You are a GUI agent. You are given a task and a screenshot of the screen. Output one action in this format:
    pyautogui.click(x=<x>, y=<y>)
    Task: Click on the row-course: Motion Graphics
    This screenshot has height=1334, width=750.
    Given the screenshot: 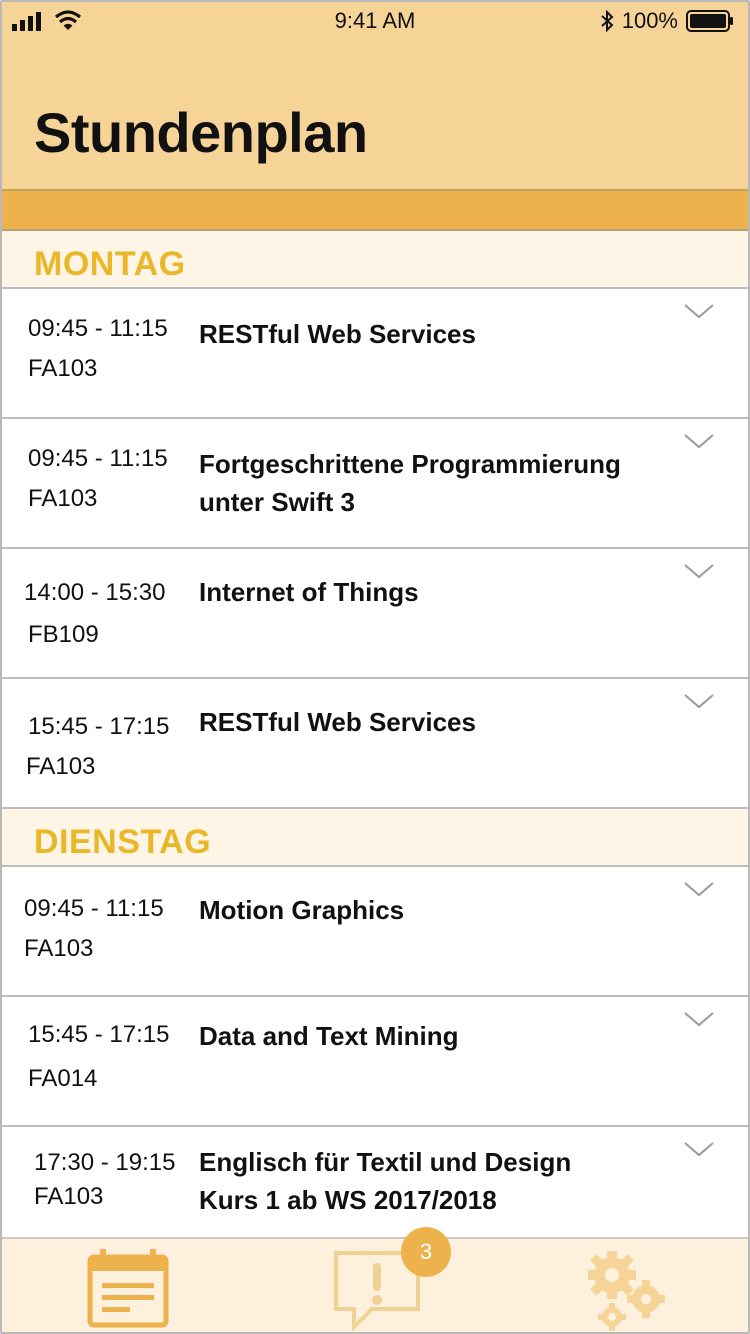 What is the action you would take?
    pyautogui.click(x=302, y=910)
    